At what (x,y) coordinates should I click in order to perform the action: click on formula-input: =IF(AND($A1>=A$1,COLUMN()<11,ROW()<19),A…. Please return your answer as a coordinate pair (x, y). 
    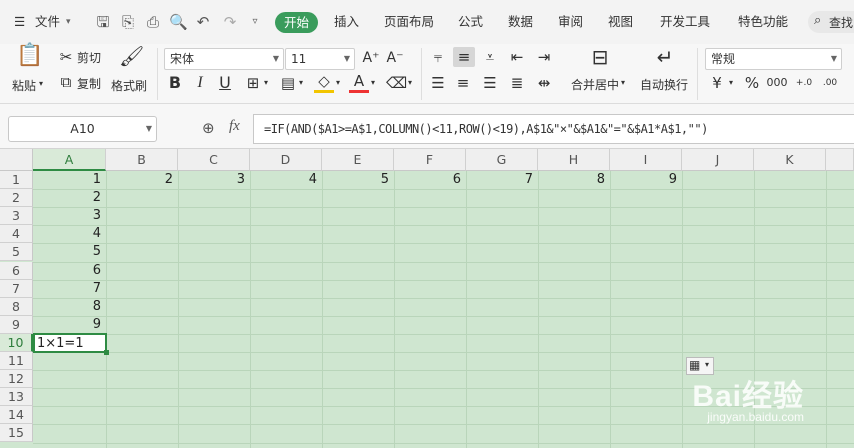
    Looking at the image, I should click on (553, 129).